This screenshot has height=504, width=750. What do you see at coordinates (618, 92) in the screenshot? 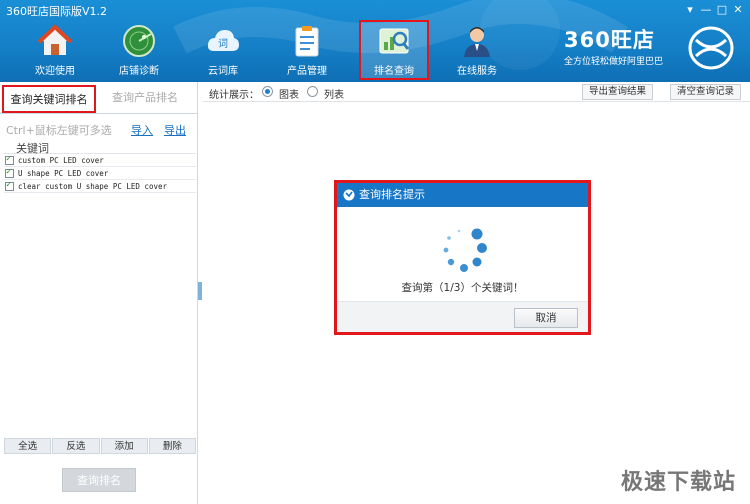
I see `export-results-button: 导出查询结果` at bounding box center [618, 92].